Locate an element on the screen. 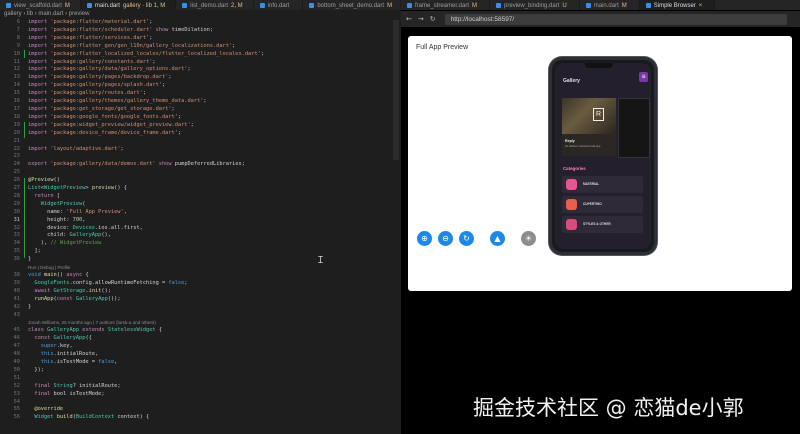 Image resolution: width=800 pixels, height=434 pixels. browser-tab: Simple Browser × is located at coordinates (677, 5).